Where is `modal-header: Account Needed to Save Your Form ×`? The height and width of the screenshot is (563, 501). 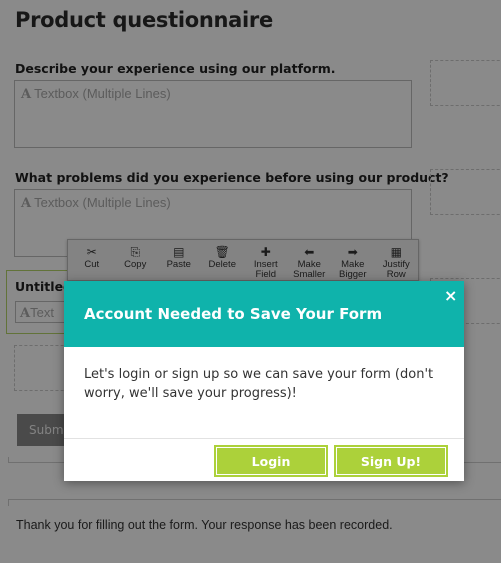 modal-header: Account Needed to Save Your Form × is located at coordinates (264, 314).